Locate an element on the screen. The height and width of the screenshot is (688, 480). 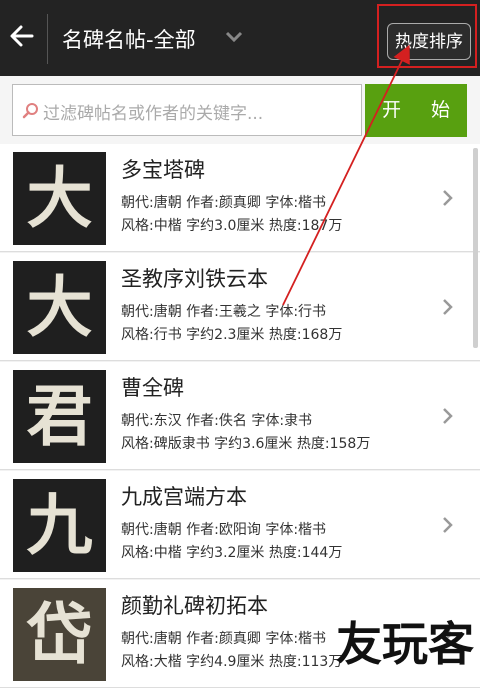
calligraphy-thumbnail: 岱 is located at coordinates (59, 634).